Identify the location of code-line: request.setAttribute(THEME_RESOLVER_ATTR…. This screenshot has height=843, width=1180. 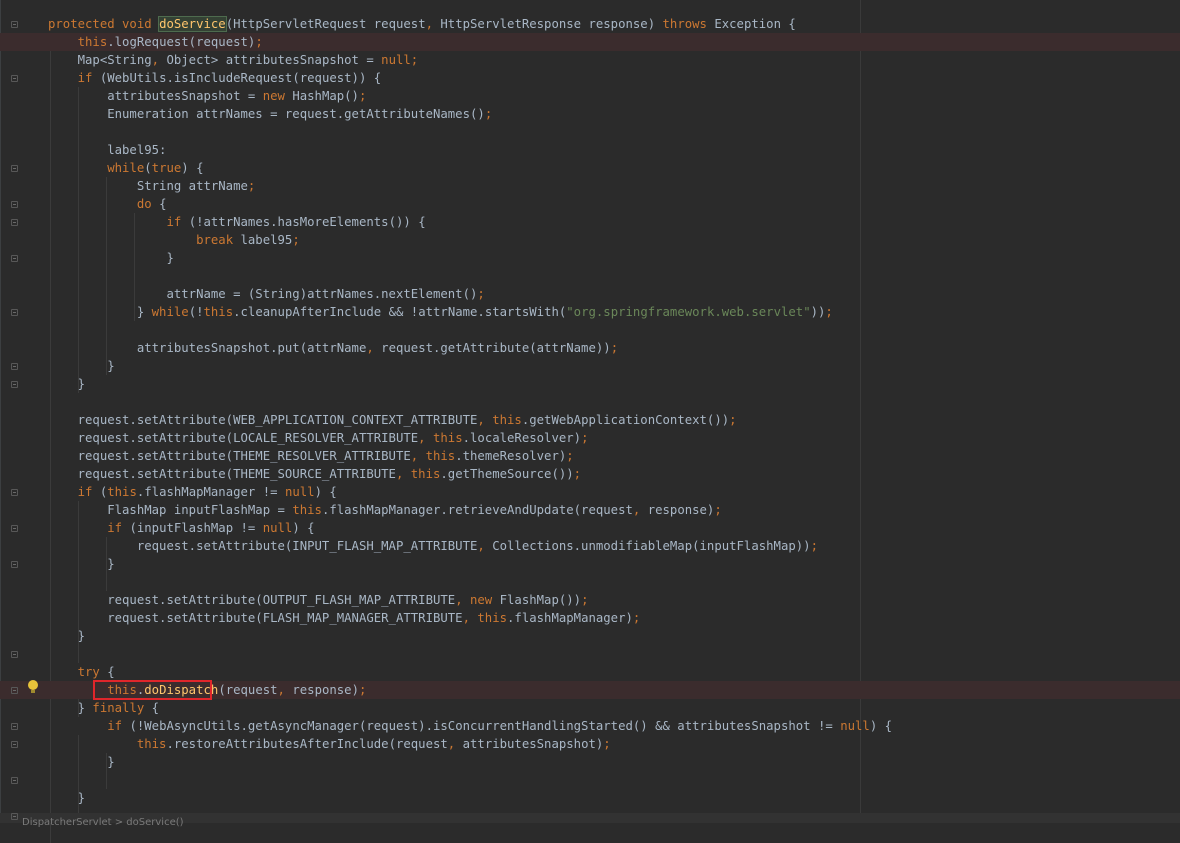
(590, 456).